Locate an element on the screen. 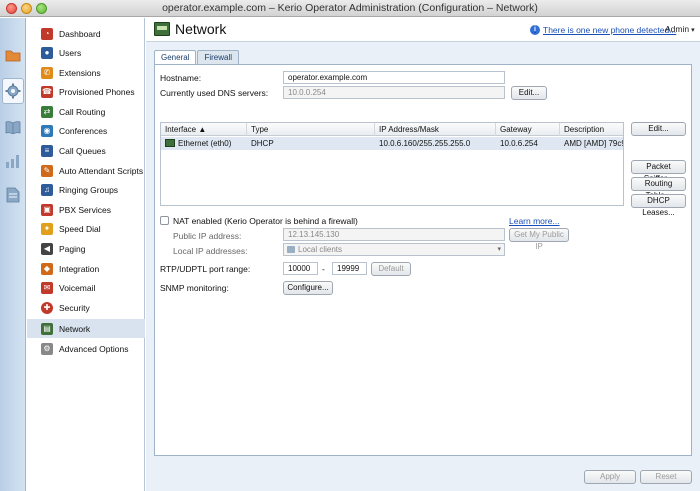 This screenshot has height=491, width=700. sidebar-item-label: Users is located at coordinates (70, 52).